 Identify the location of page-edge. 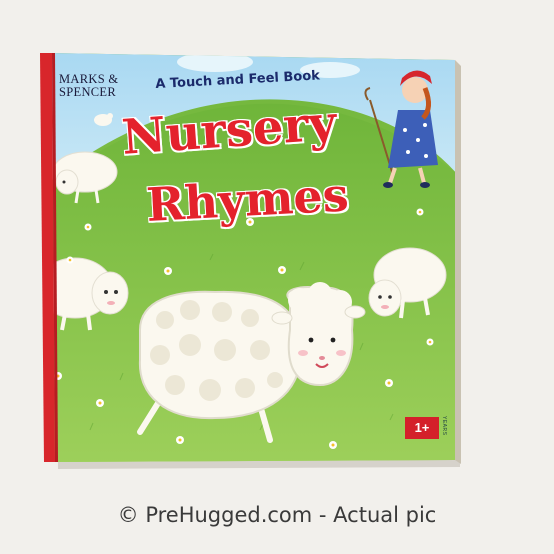
(458, 262).